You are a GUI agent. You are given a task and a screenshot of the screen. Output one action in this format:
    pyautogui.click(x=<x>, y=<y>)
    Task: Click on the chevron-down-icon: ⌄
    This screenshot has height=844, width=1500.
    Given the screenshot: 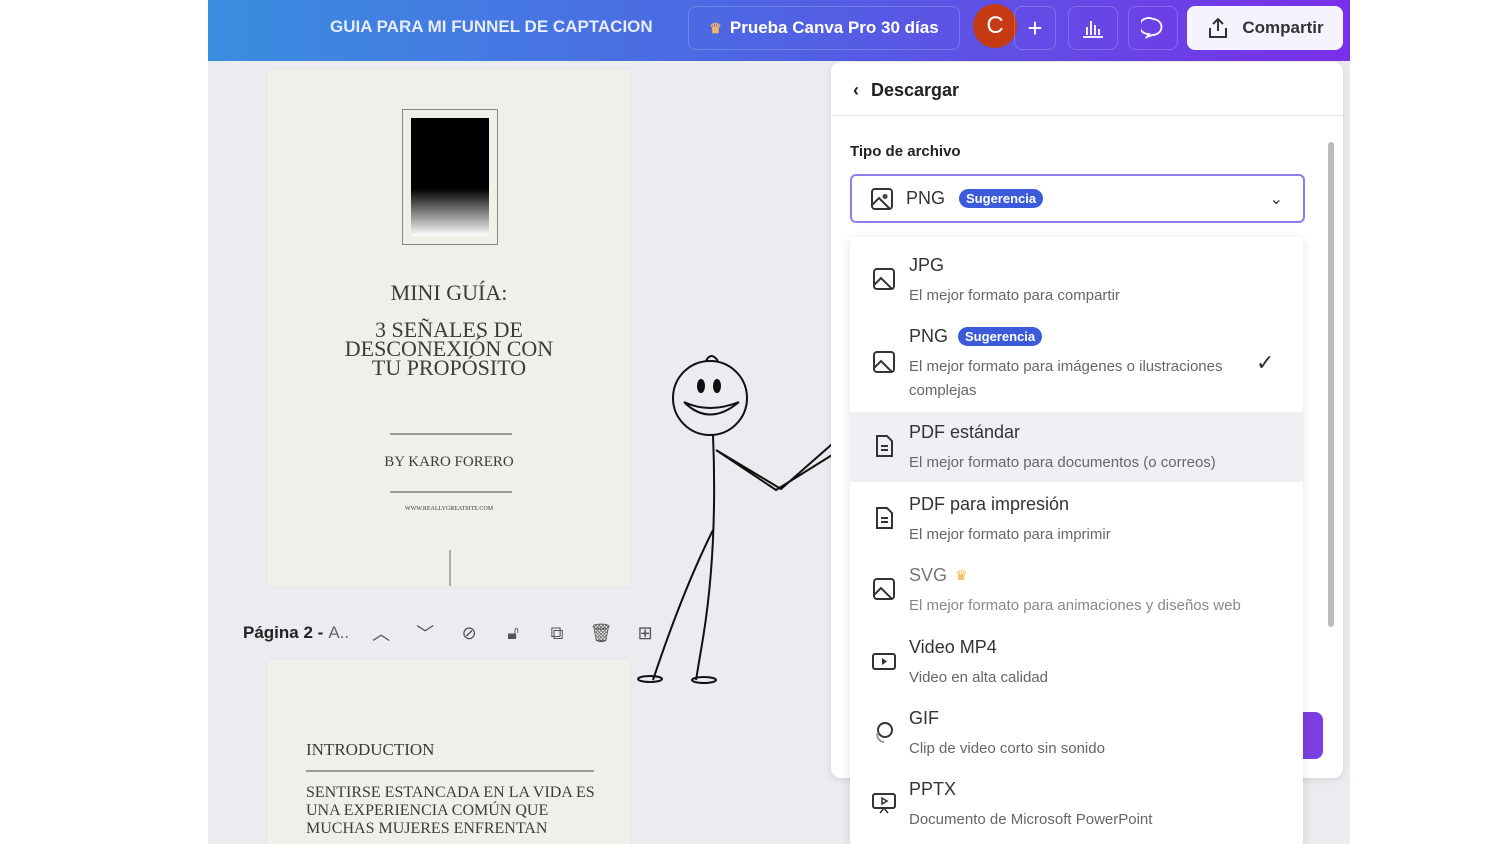 What is the action you would take?
    pyautogui.click(x=1276, y=199)
    